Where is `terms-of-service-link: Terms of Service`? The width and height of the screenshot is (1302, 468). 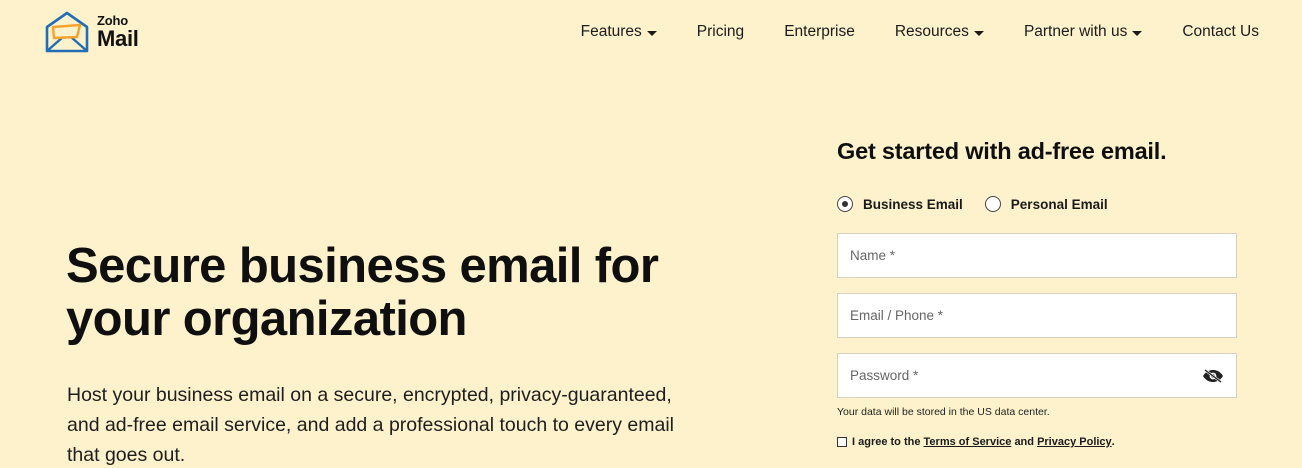
terms-of-service-link: Terms of Service is located at coordinates (968, 442).